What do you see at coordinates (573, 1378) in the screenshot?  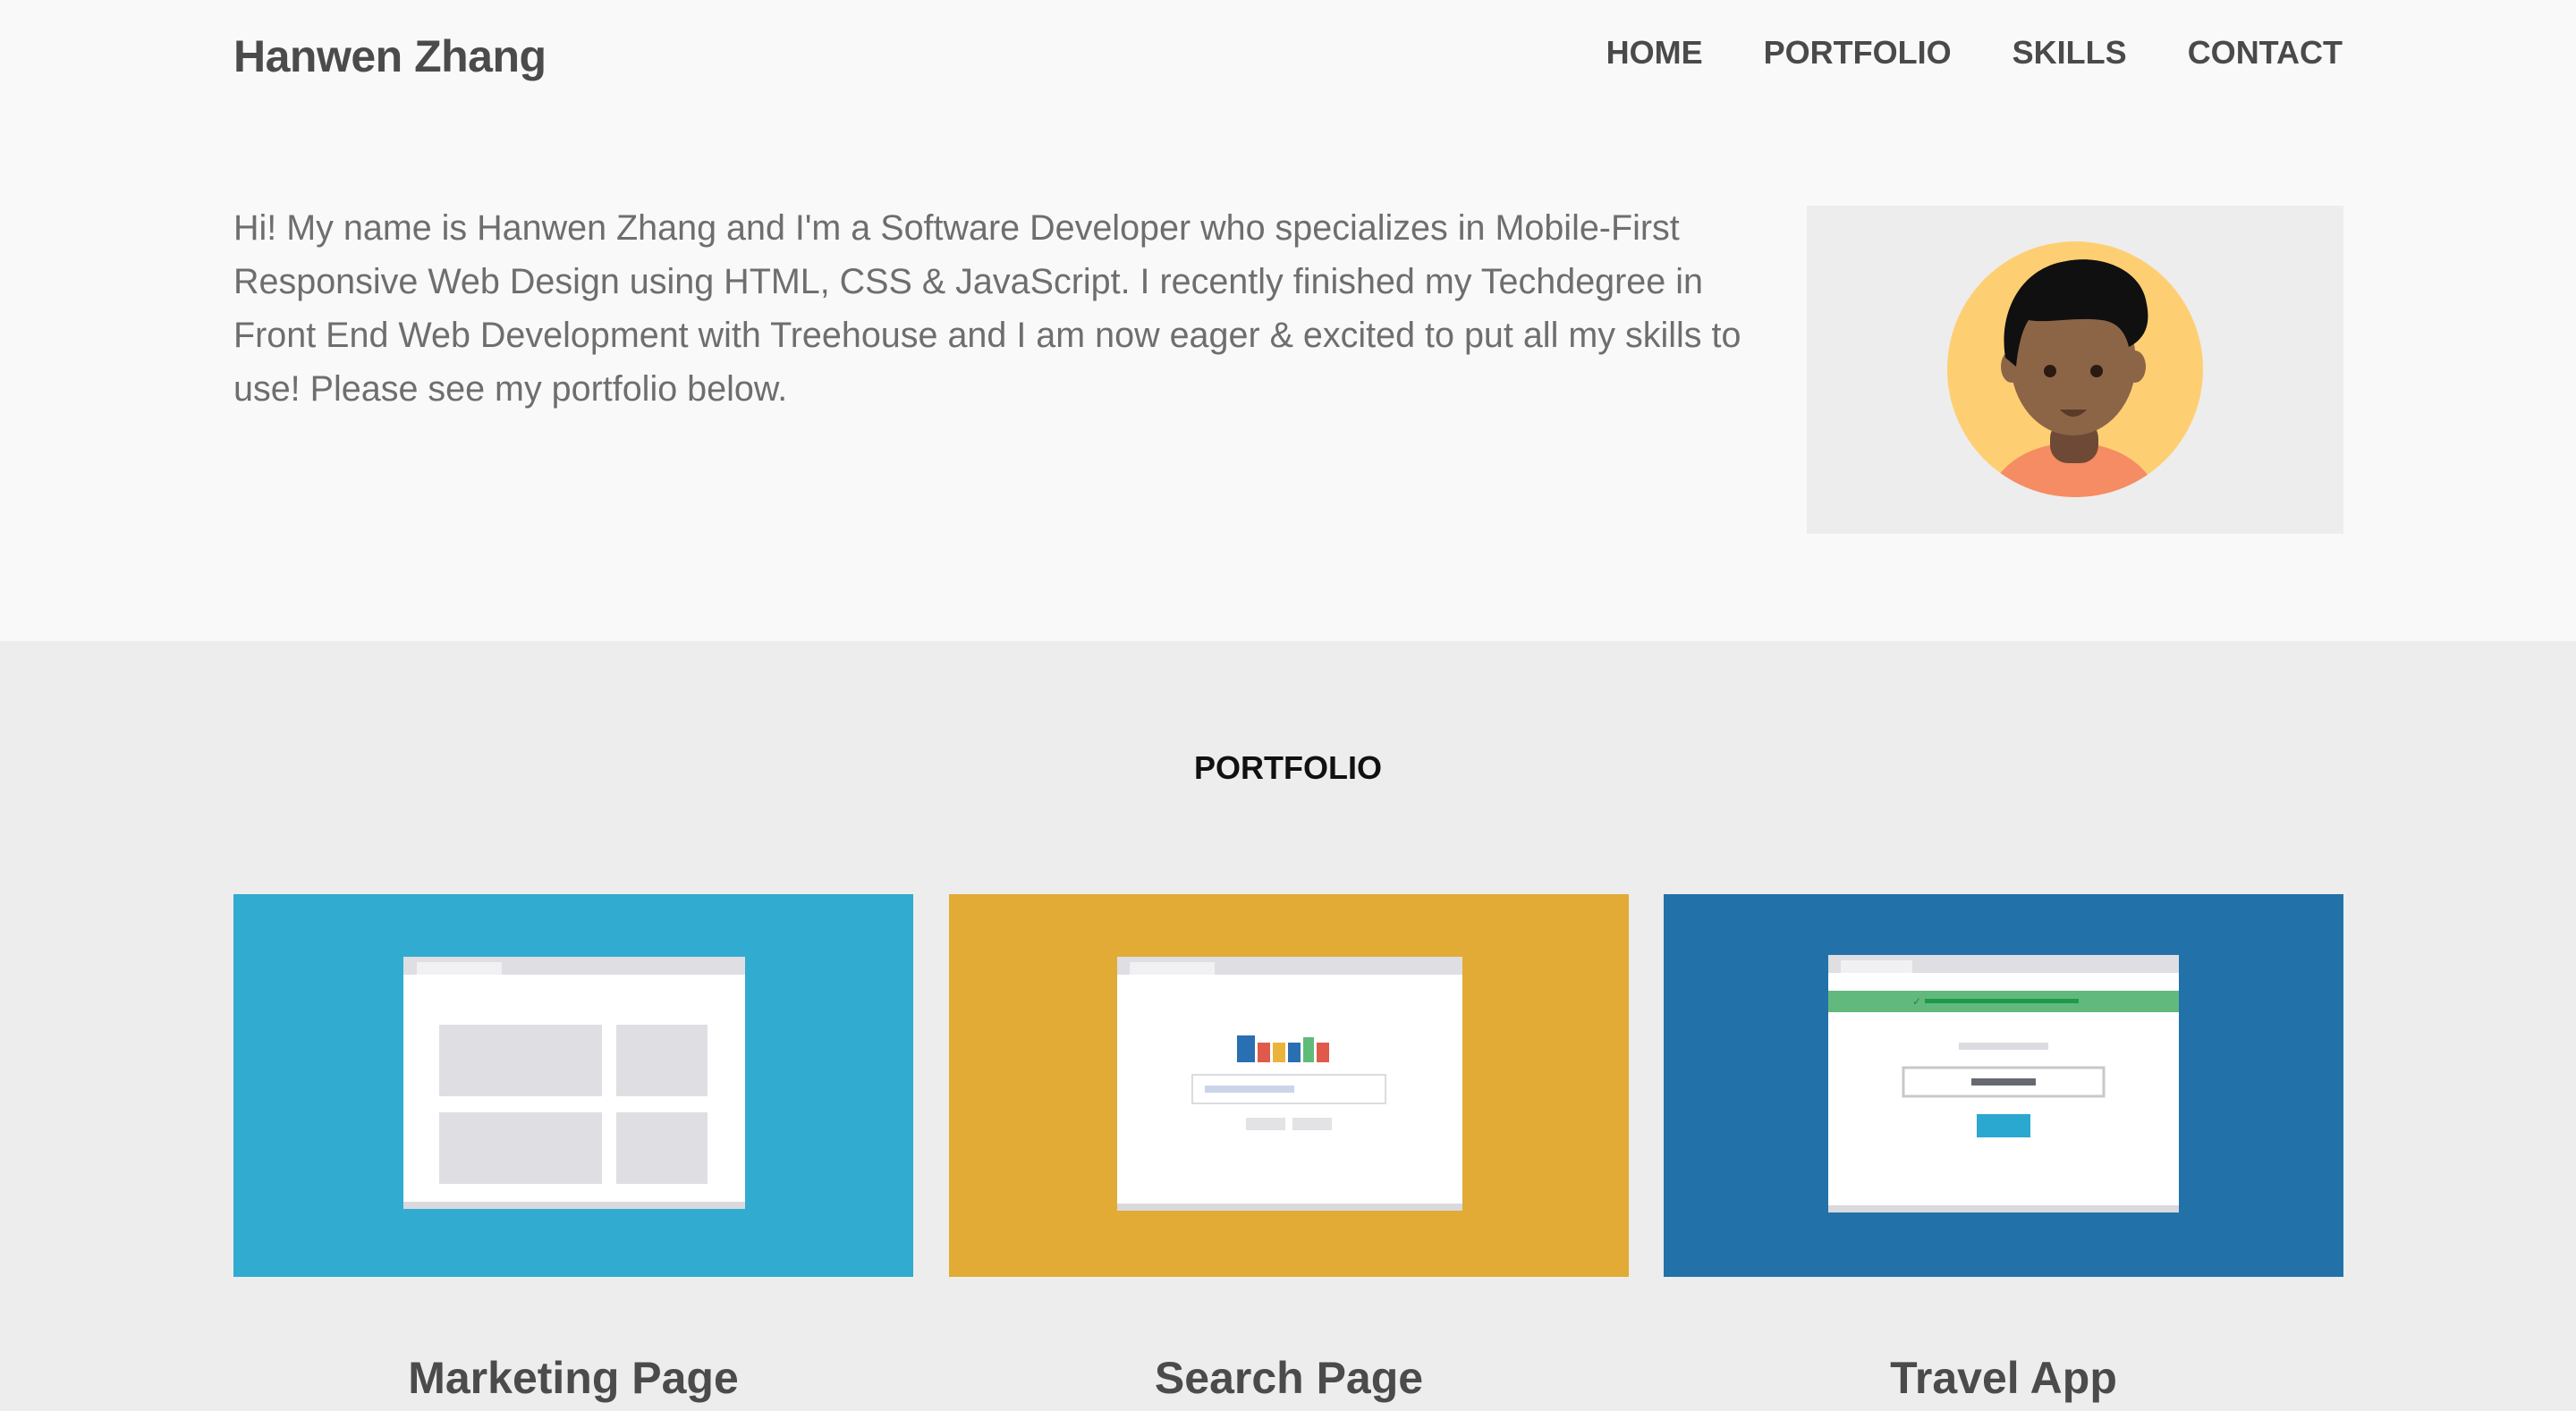 I see `portfolio-card-title: Marketing Page` at bounding box center [573, 1378].